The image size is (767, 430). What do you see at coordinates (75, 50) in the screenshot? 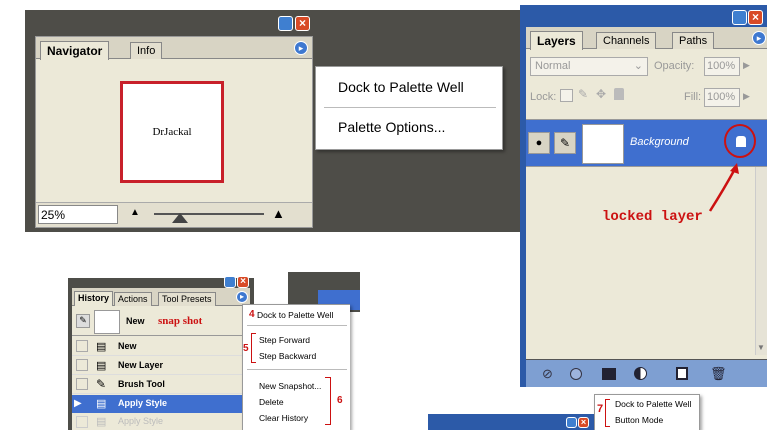
I see `tab-navigator: Navigator` at bounding box center [75, 50].